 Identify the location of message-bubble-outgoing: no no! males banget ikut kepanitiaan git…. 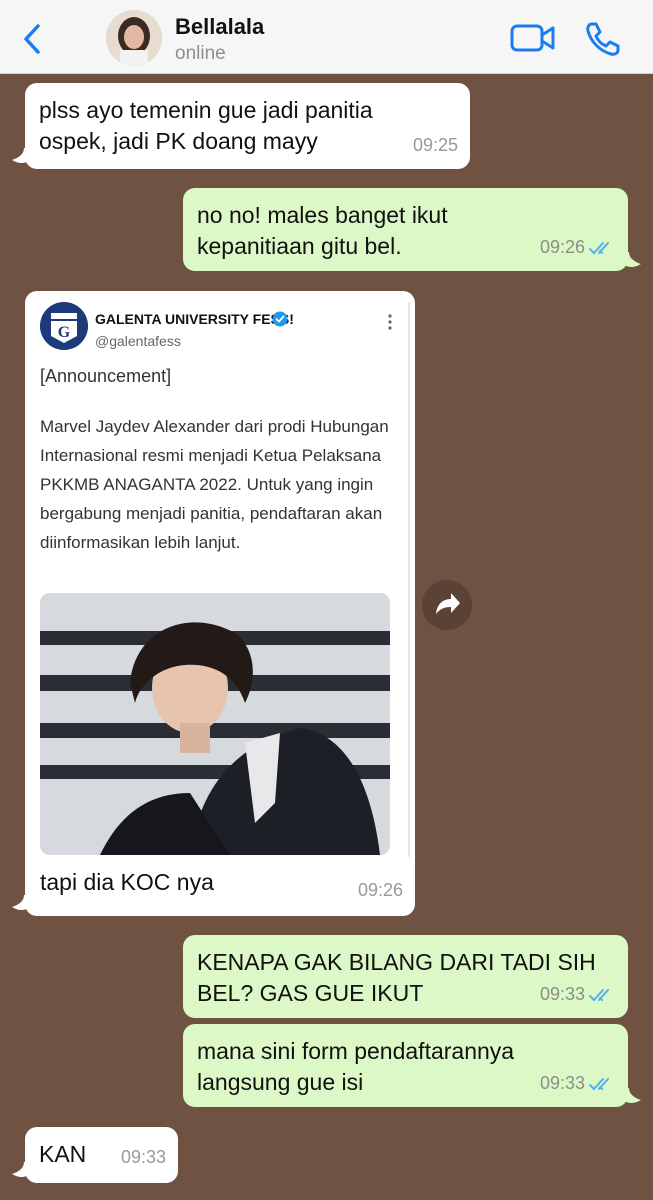
(405, 229).